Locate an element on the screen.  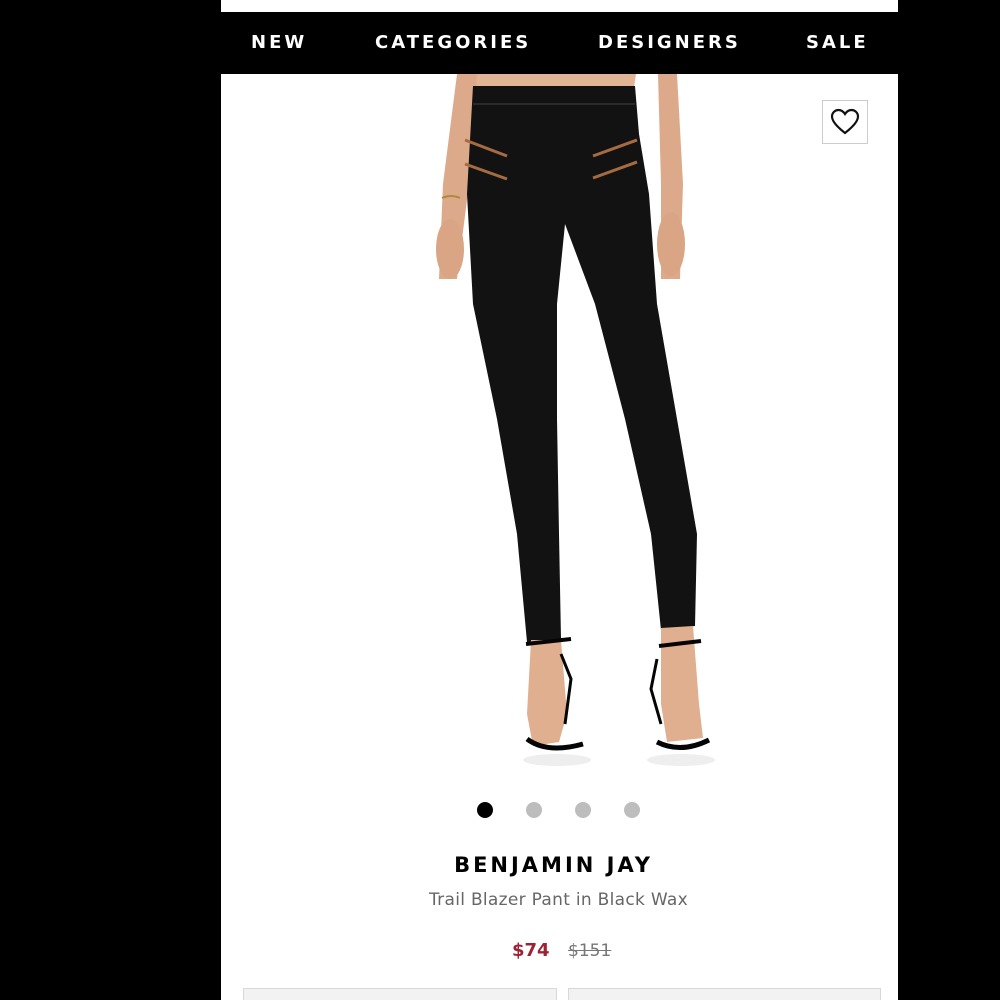
size-select-button is located at coordinates (400, 994).